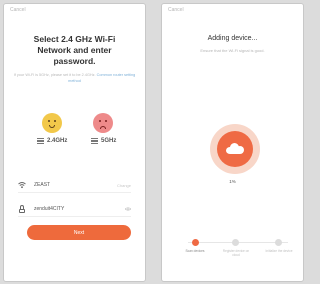  I want to click on password-field: zenduit4CITY, so click(75, 209).